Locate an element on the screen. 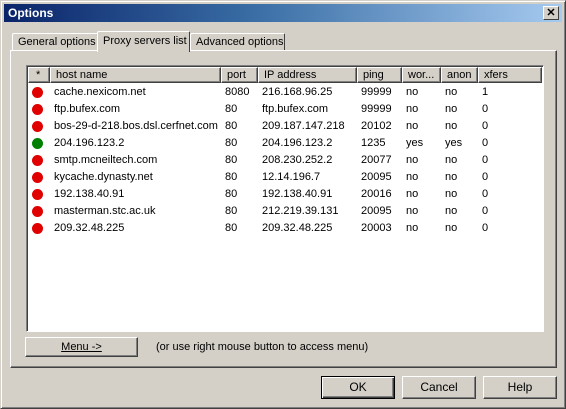 Image resolution: width=566 pixels, height=409 pixels. cell-ip-address: 209.32.48.225 is located at coordinates (297, 228).